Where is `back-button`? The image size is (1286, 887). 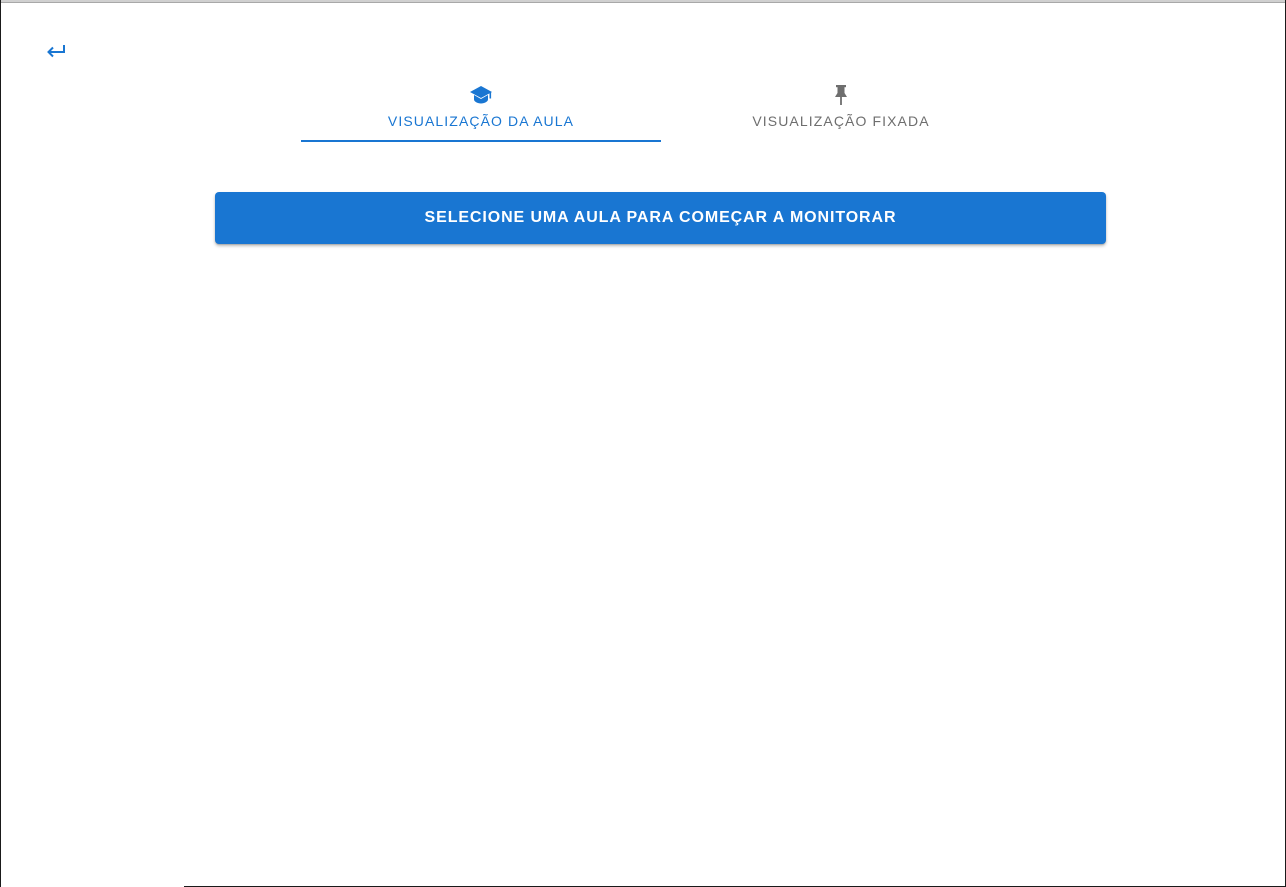 back-button is located at coordinates (56, 51).